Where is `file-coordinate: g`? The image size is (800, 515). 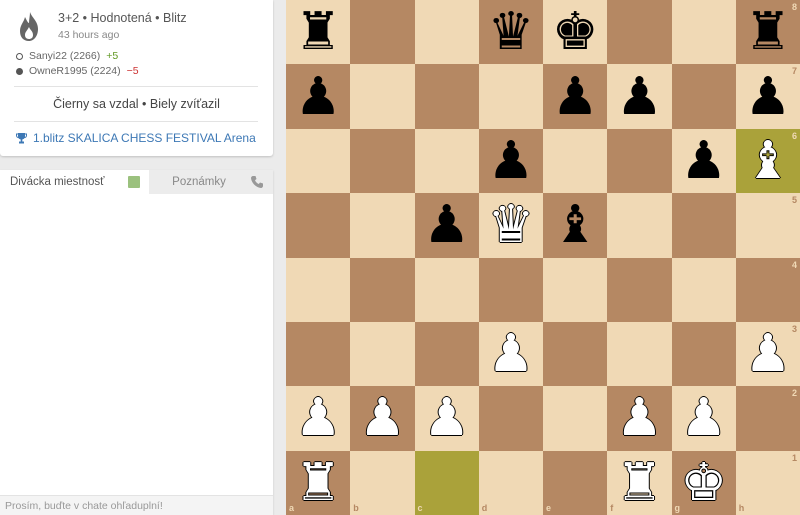 file-coordinate: g is located at coordinates (677, 508).